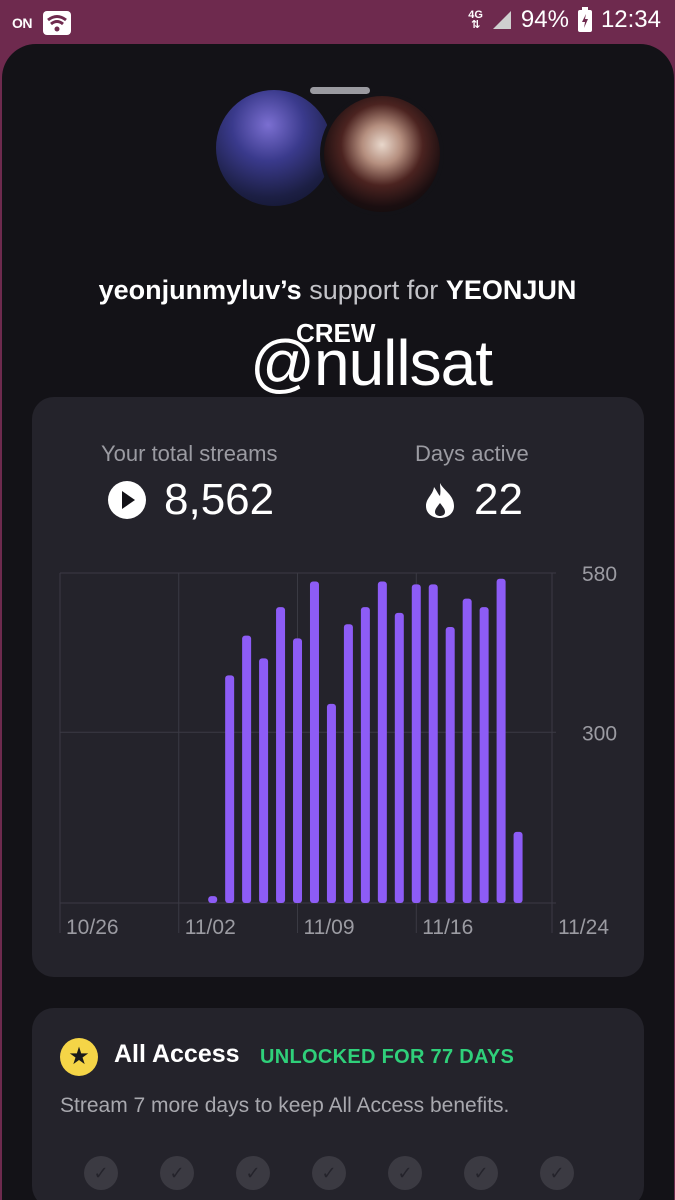  What do you see at coordinates (79, 1057) in the screenshot?
I see `star-icon: ★` at bounding box center [79, 1057].